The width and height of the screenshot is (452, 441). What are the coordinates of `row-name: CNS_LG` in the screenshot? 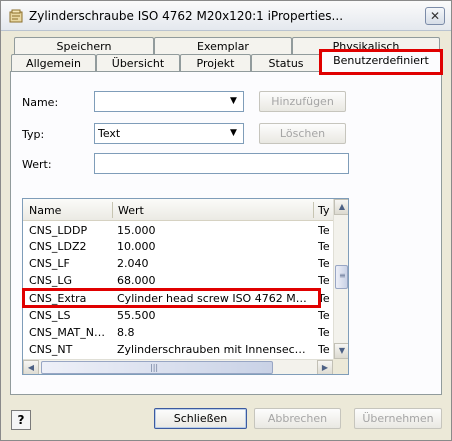 It's located at (51, 280).